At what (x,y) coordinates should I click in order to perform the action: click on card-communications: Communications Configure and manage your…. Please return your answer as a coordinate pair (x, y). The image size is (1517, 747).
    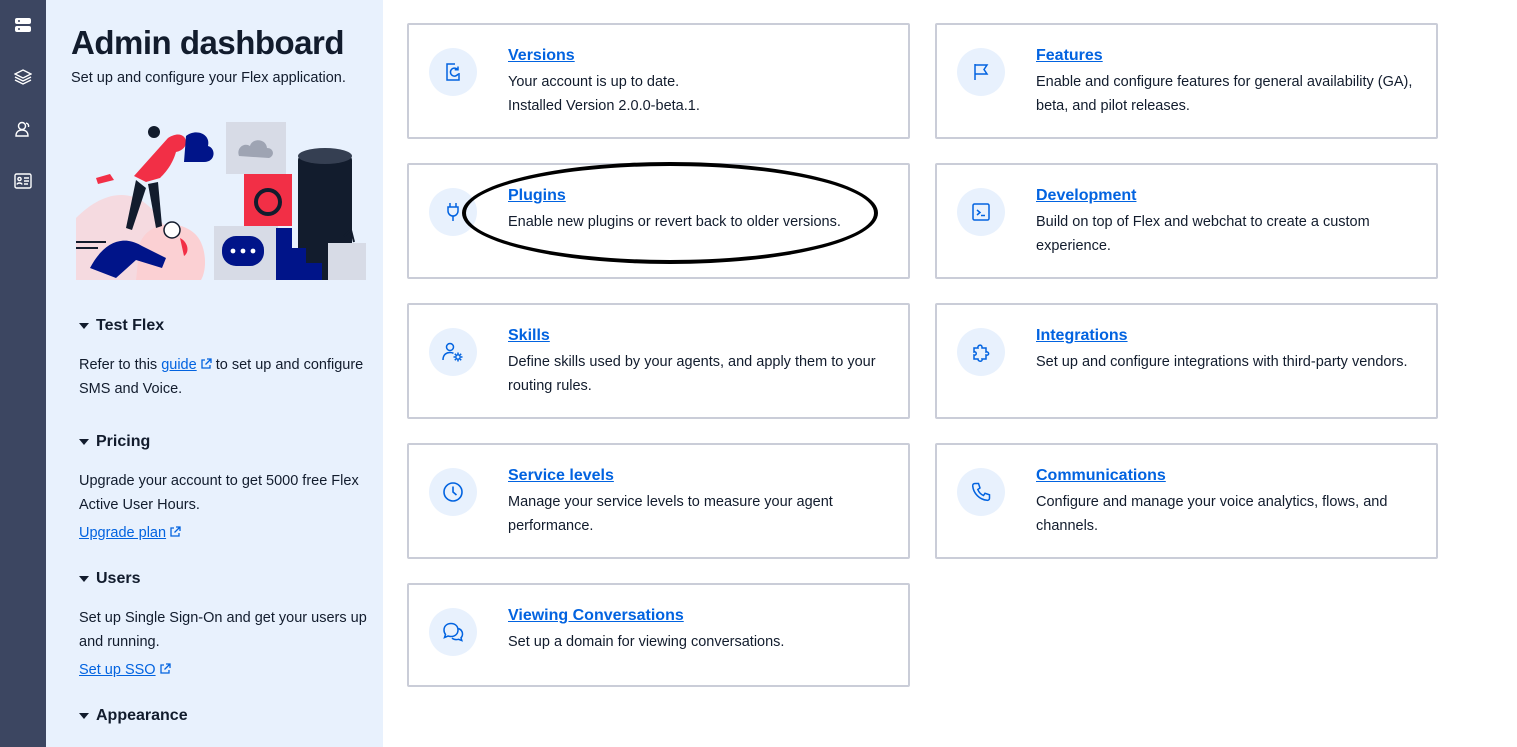
    Looking at the image, I should click on (1186, 501).